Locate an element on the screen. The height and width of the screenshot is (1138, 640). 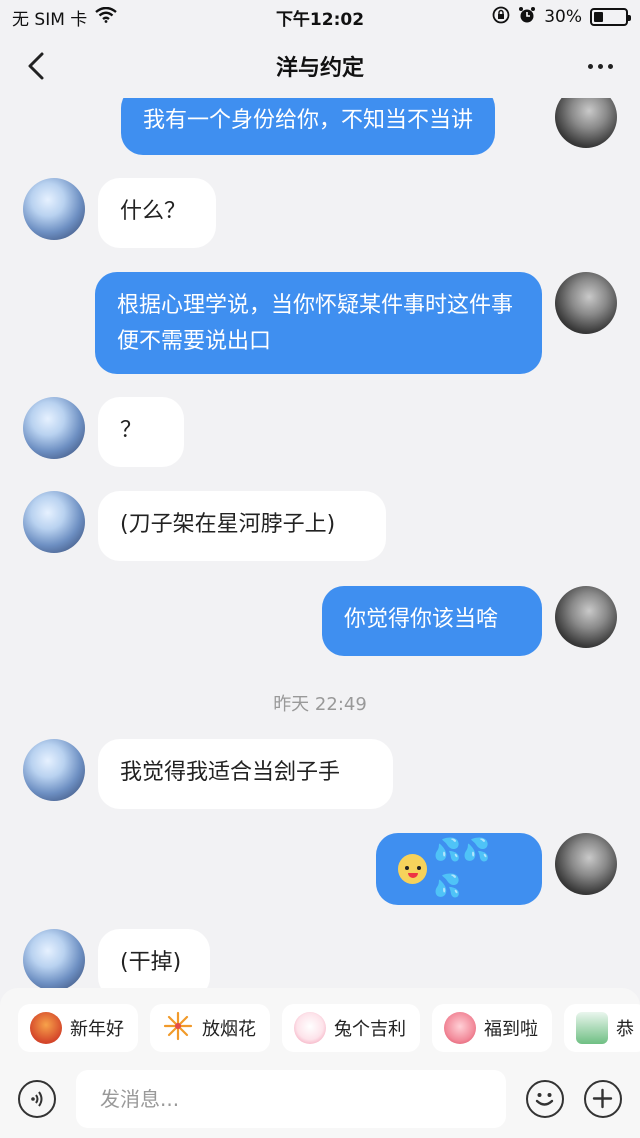
status-time: 下午12:02 is located at coordinates (320, 19).